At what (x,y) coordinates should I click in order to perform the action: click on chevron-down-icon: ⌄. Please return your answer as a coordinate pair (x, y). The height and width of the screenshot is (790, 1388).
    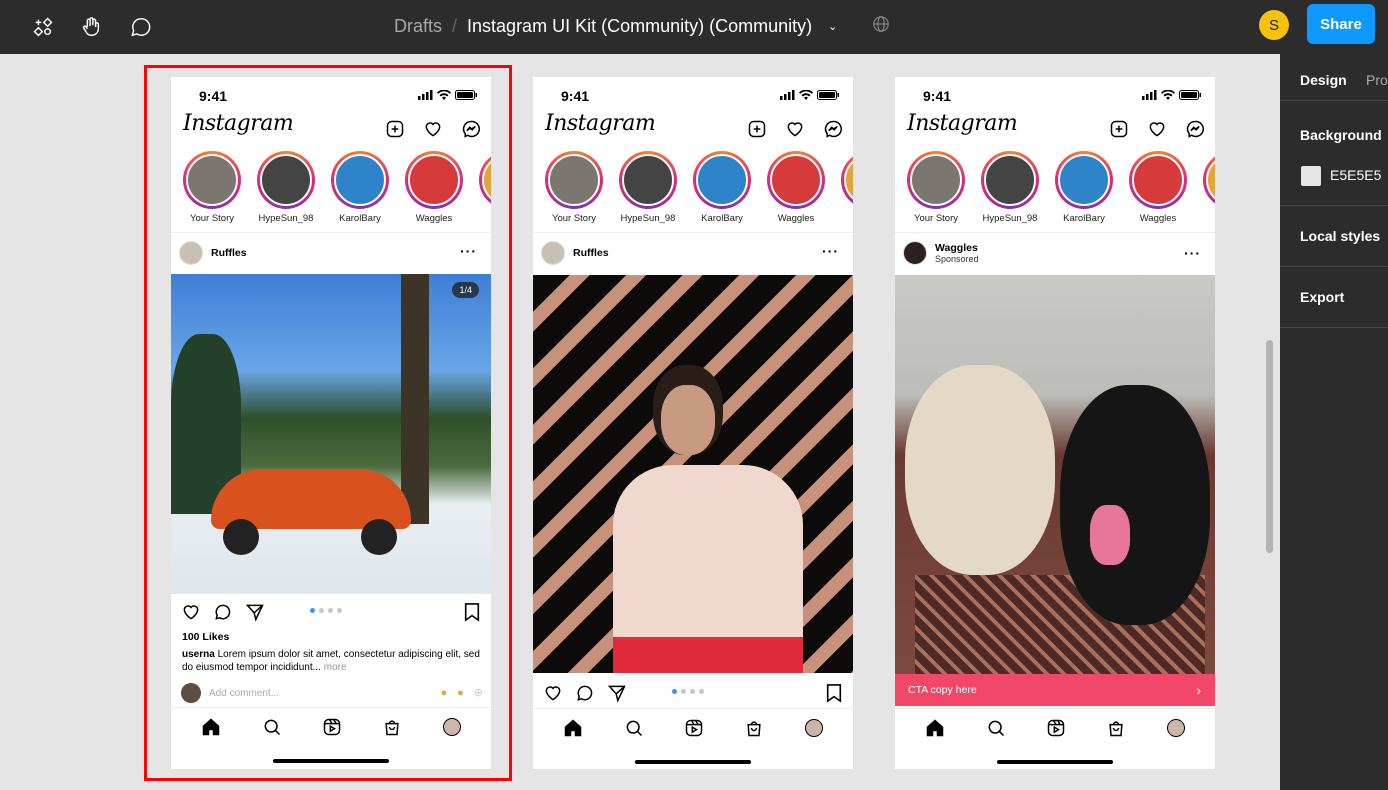
    Looking at the image, I should click on (832, 26).